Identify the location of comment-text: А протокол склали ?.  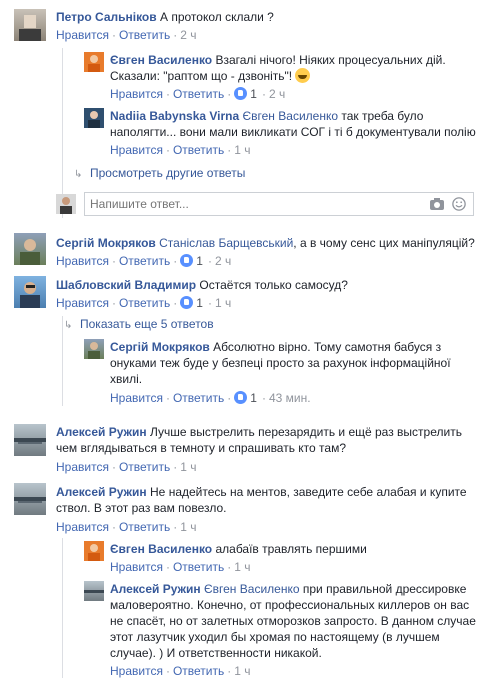
(216, 17).